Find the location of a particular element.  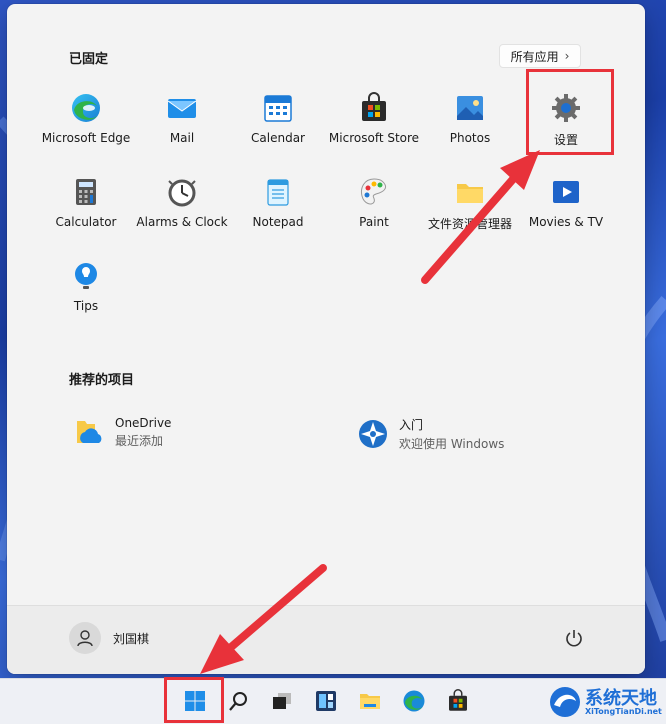

power-icon is located at coordinates (574, 638).